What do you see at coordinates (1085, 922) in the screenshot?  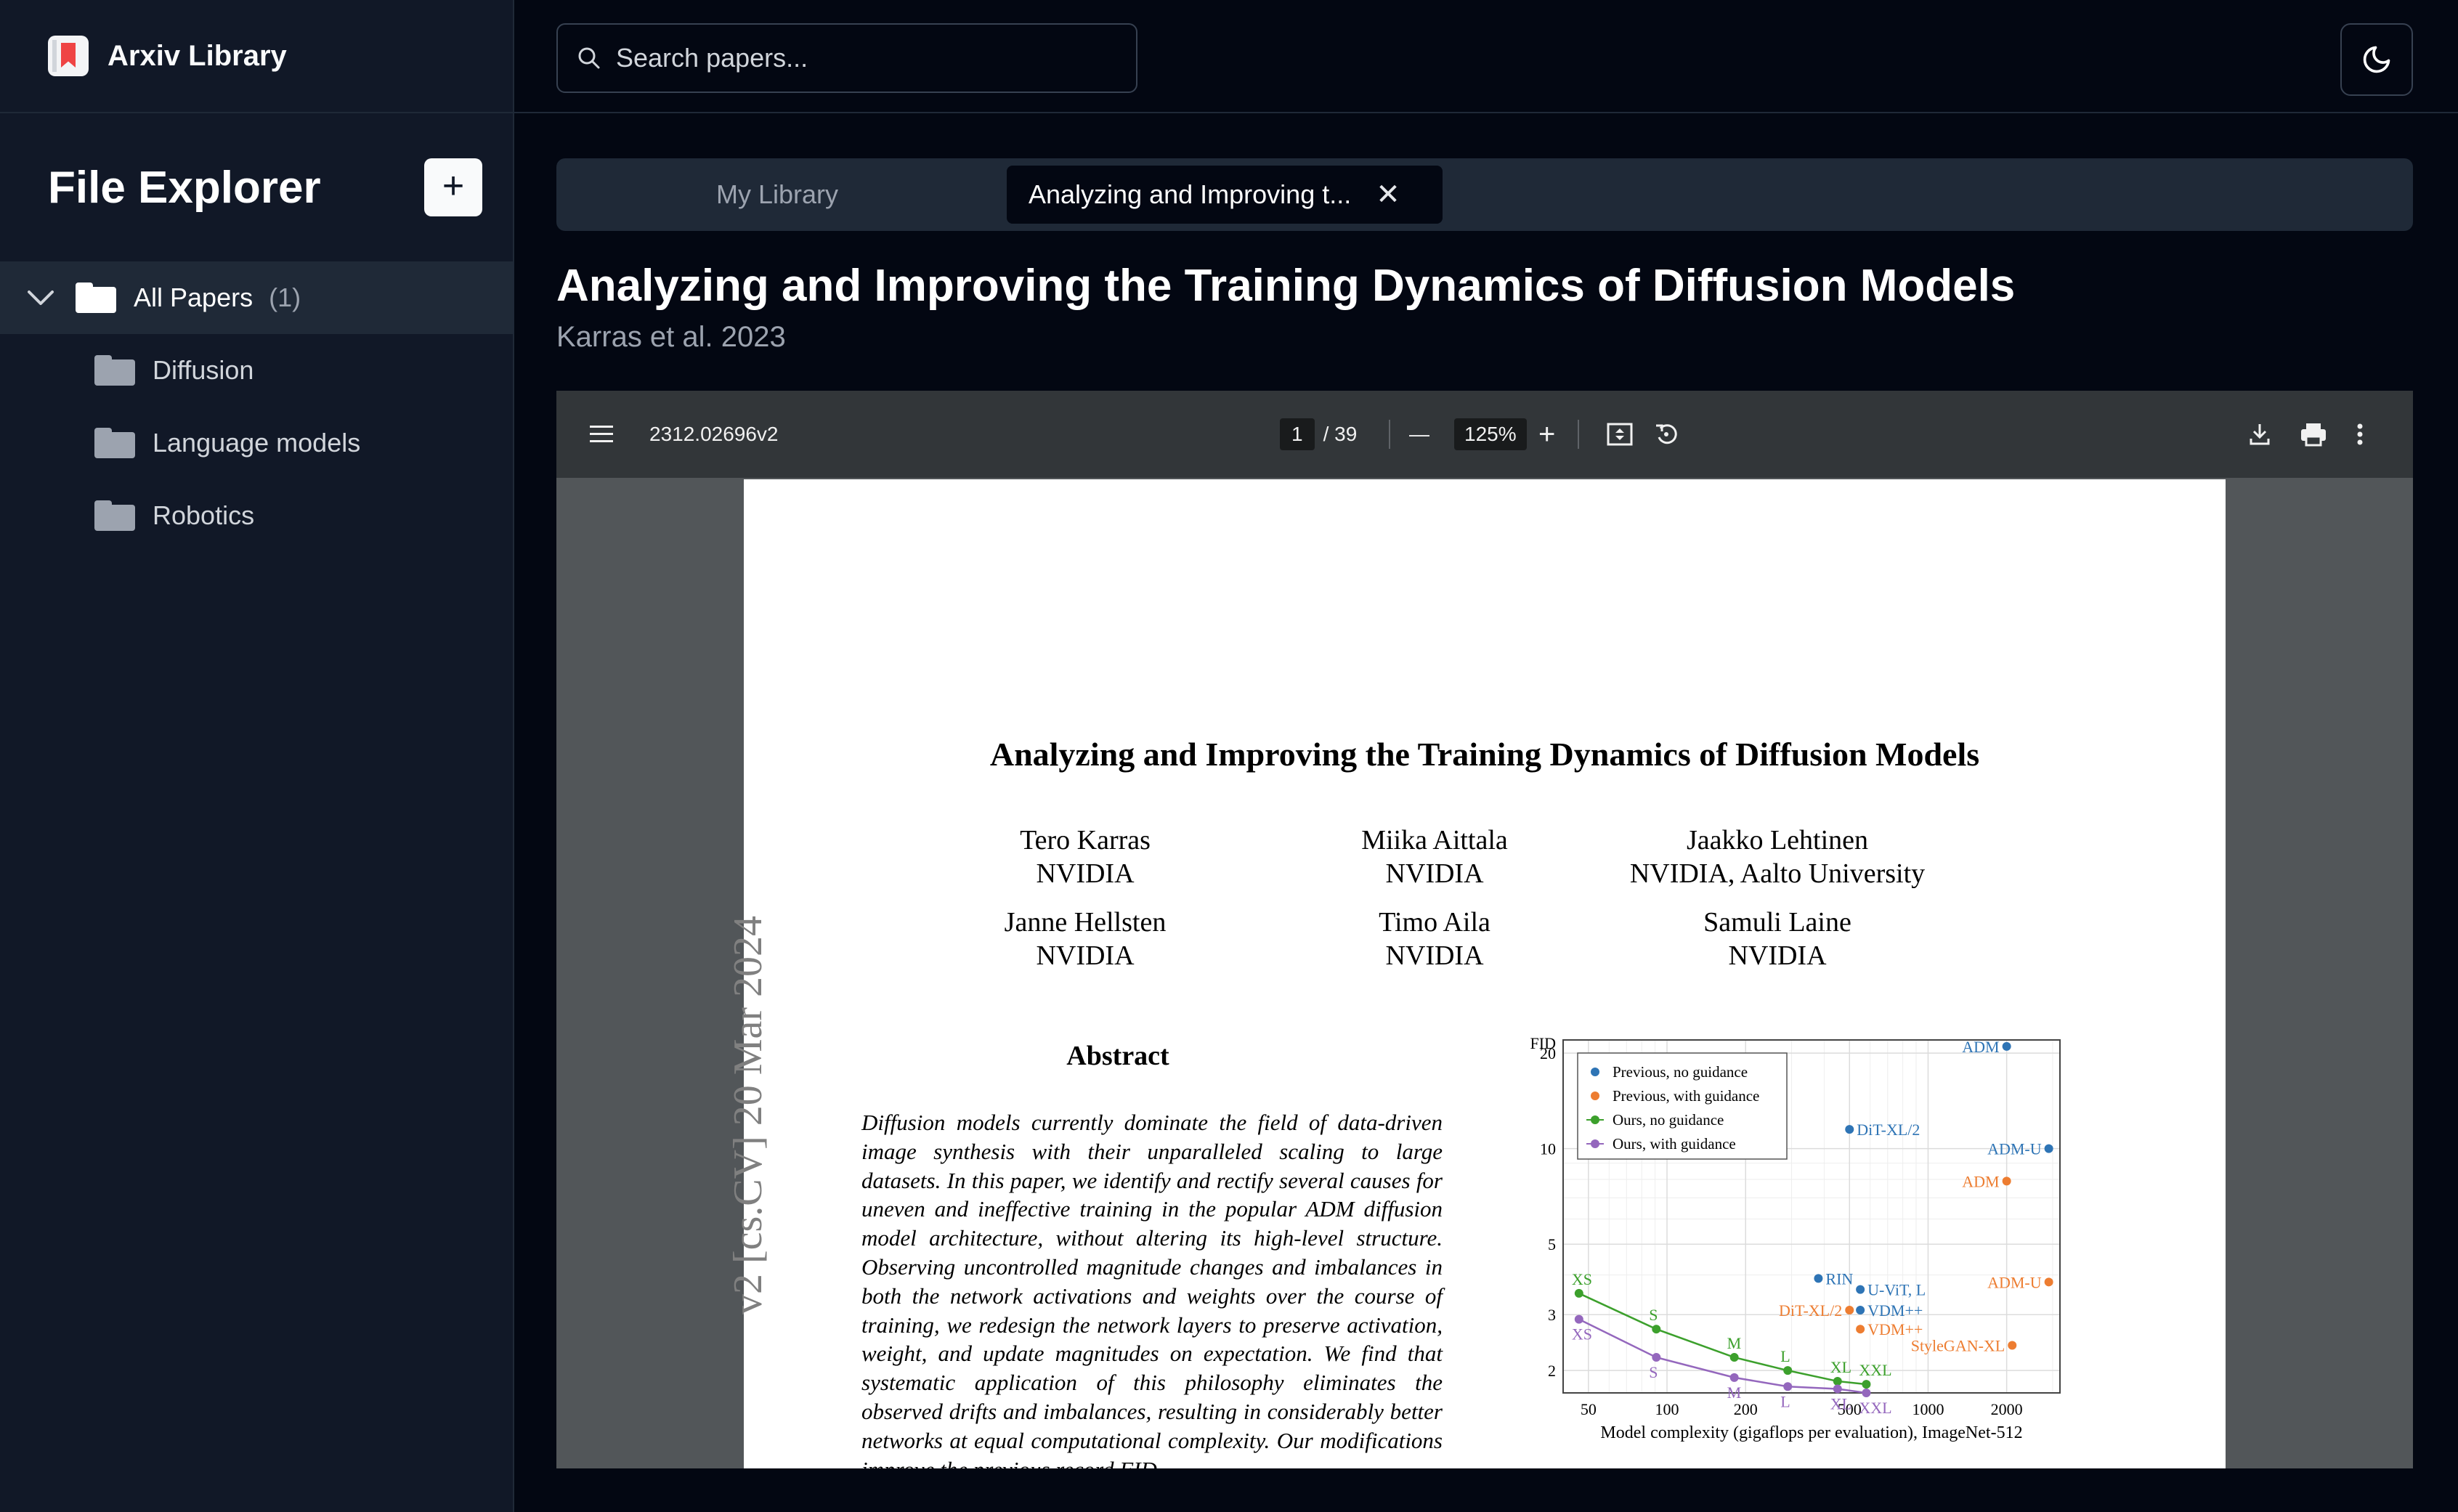 I see `author-name: Janne Hellsten` at bounding box center [1085, 922].